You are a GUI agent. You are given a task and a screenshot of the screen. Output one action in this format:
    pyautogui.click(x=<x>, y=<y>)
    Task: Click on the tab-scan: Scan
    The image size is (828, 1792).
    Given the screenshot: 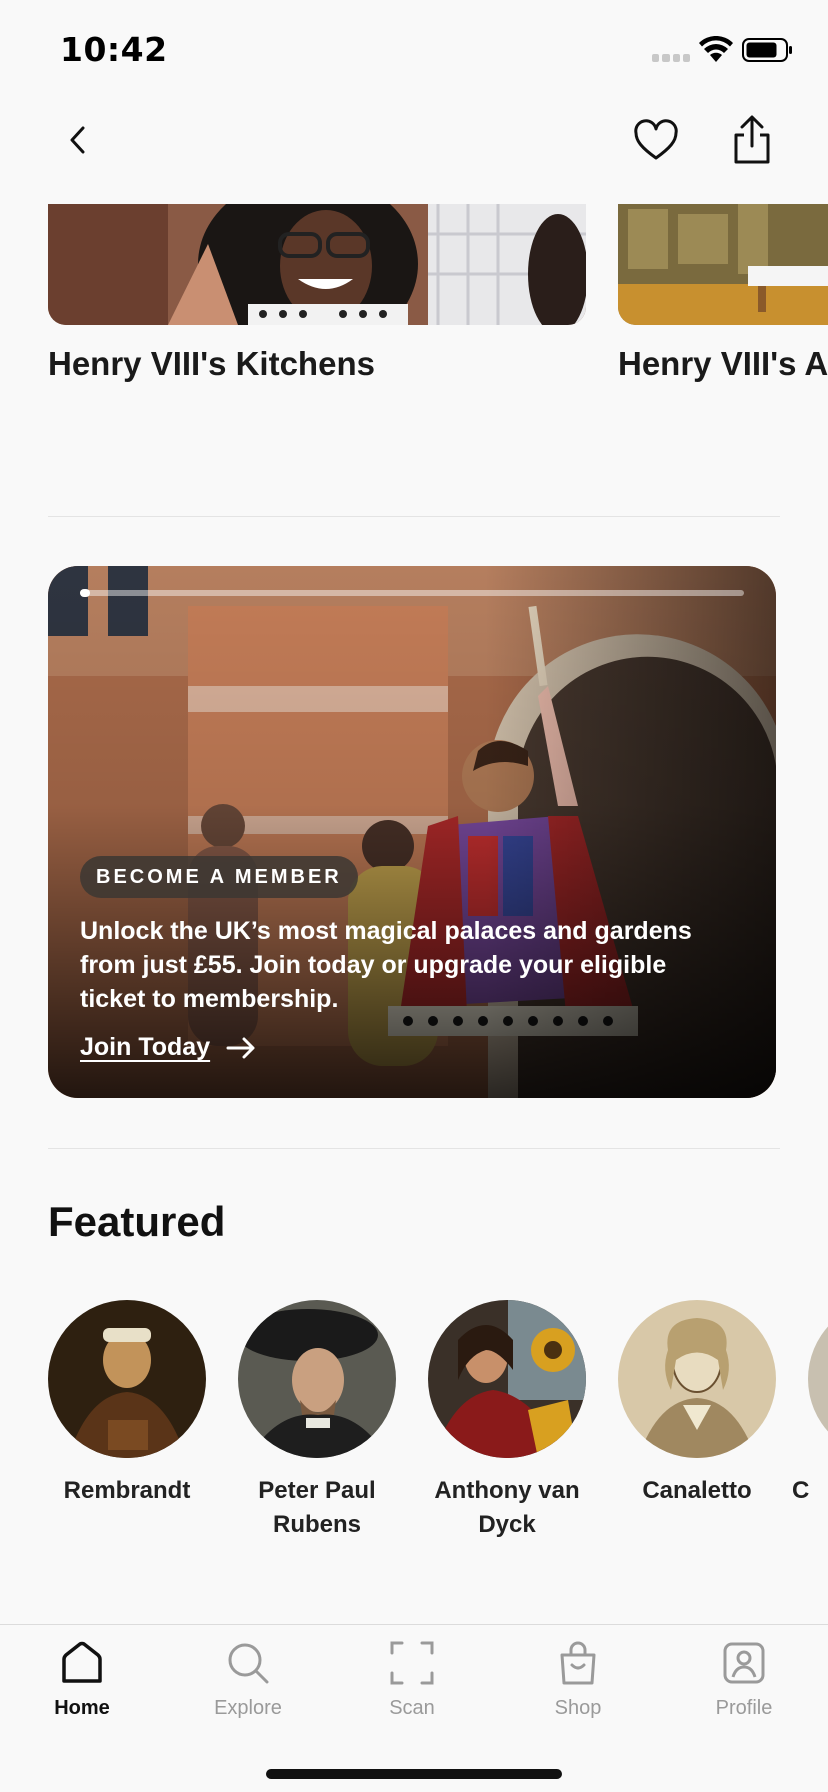 What is the action you would take?
    pyautogui.click(x=412, y=1679)
    